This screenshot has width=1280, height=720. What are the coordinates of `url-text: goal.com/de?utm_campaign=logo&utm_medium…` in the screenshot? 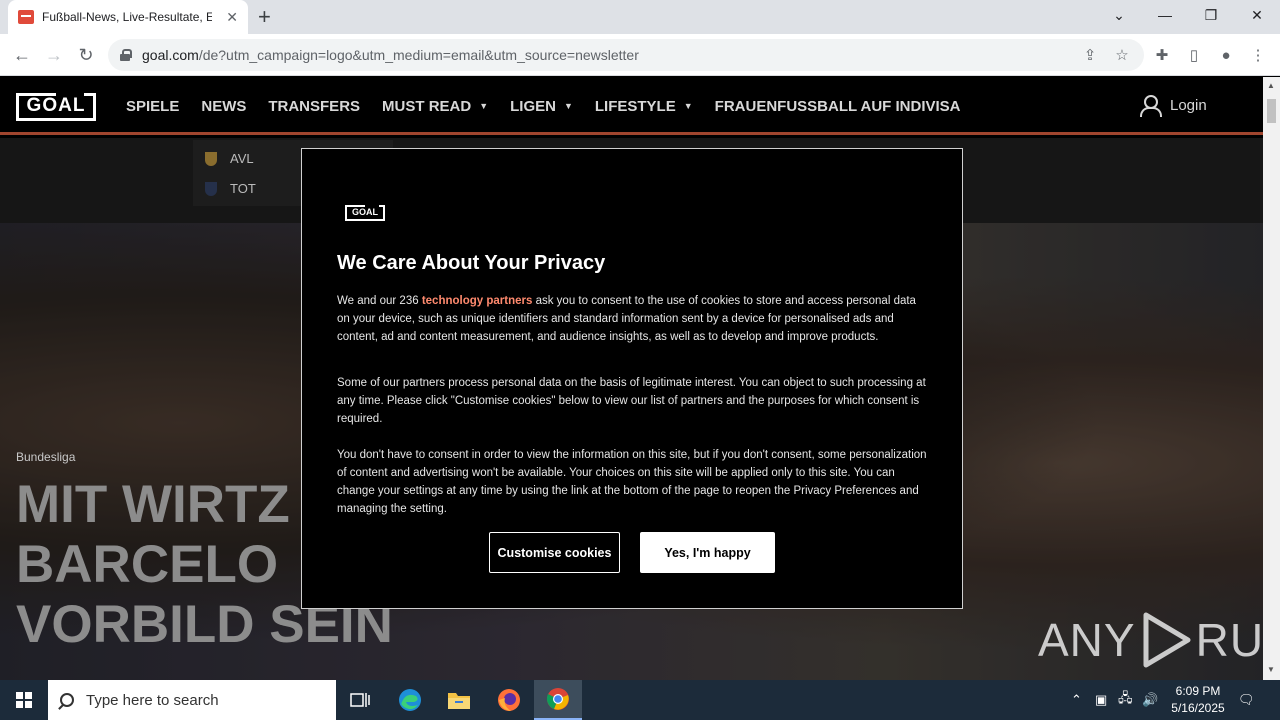 It's located at (390, 55).